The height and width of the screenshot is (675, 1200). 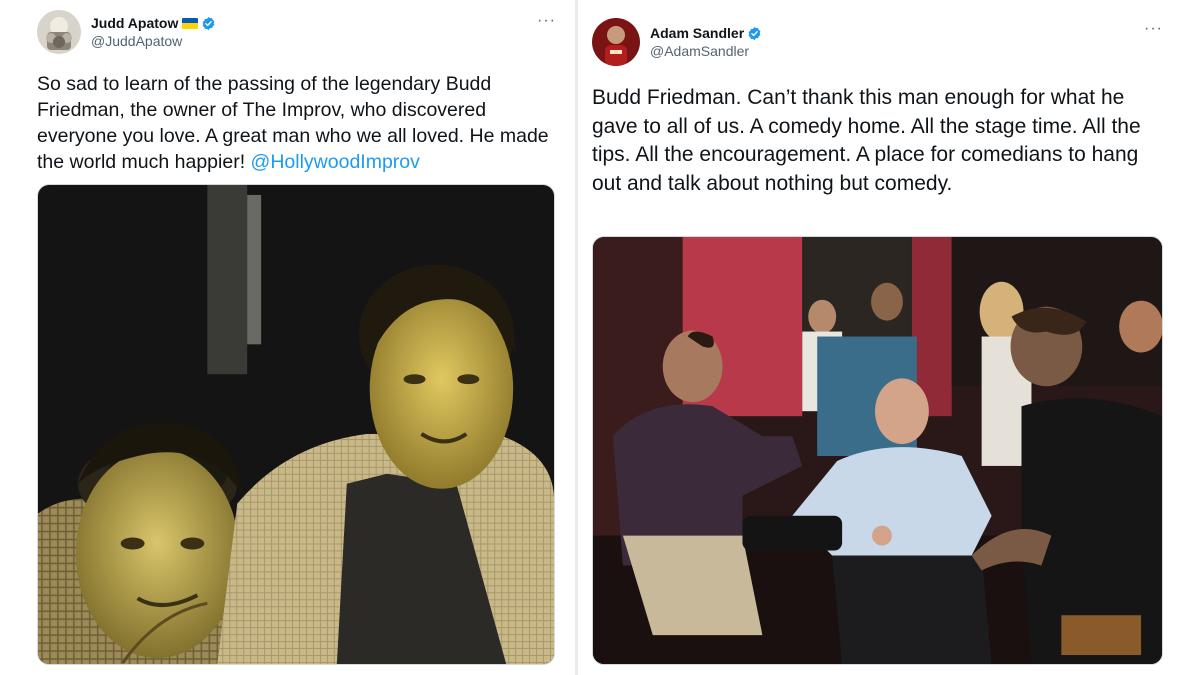 I want to click on tweet-header: Adam Sandler @AdamSandler, so click(x=677, y=42).